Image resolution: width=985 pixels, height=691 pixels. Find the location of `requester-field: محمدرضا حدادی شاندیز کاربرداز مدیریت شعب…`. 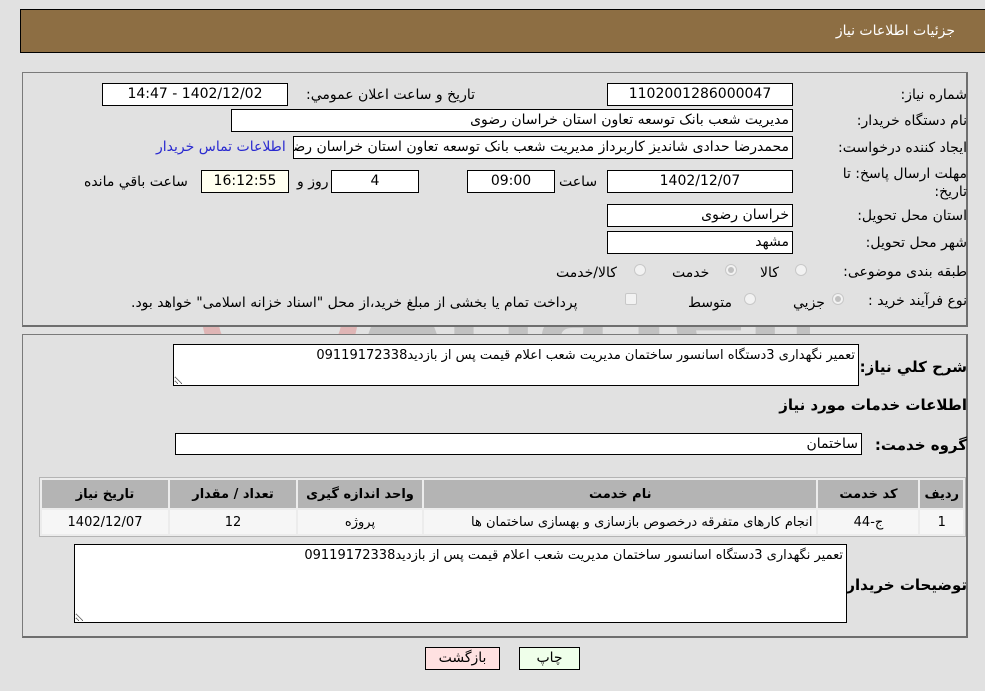

requester-field: محمدرضا حدادی شاندیز کاربرداز مدیریت شعب… is located at coordinates (543, 147).